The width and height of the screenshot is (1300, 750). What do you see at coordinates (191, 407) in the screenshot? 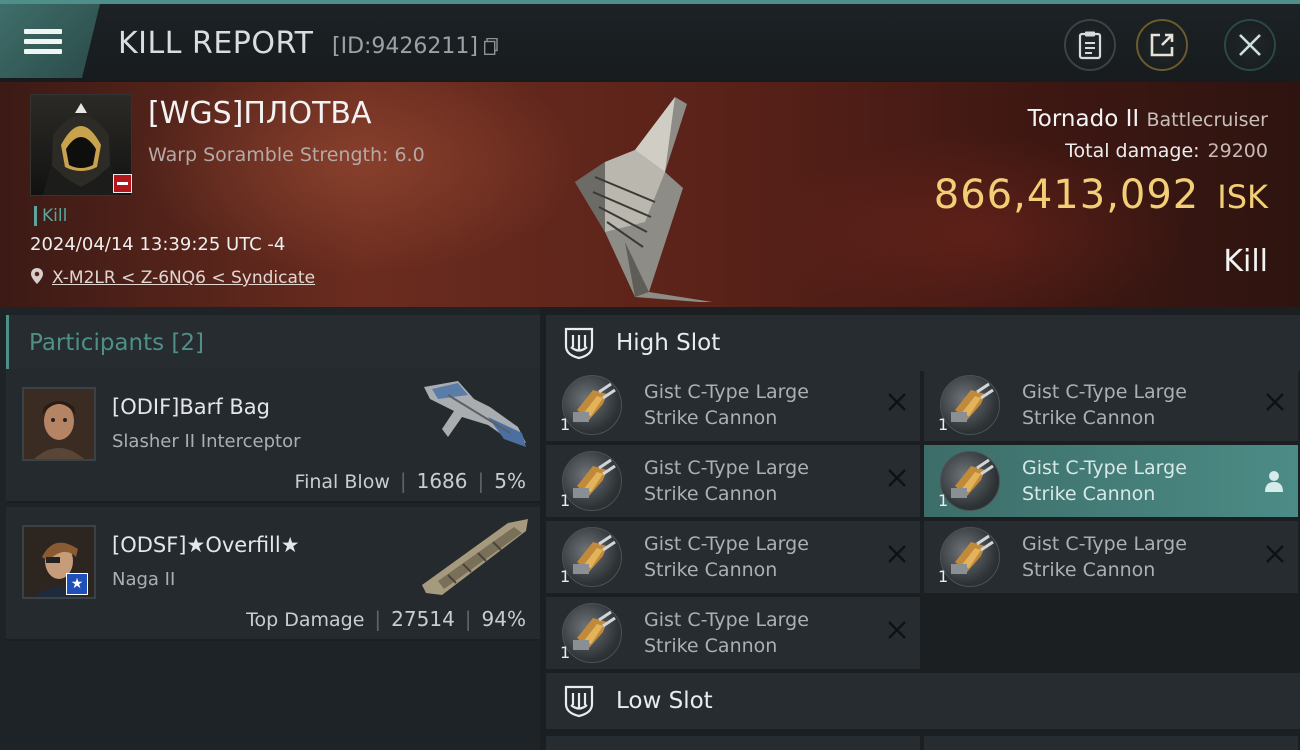
I see `participant-name: [ODIF]Barf Bag` at bounding box center [191, 407].